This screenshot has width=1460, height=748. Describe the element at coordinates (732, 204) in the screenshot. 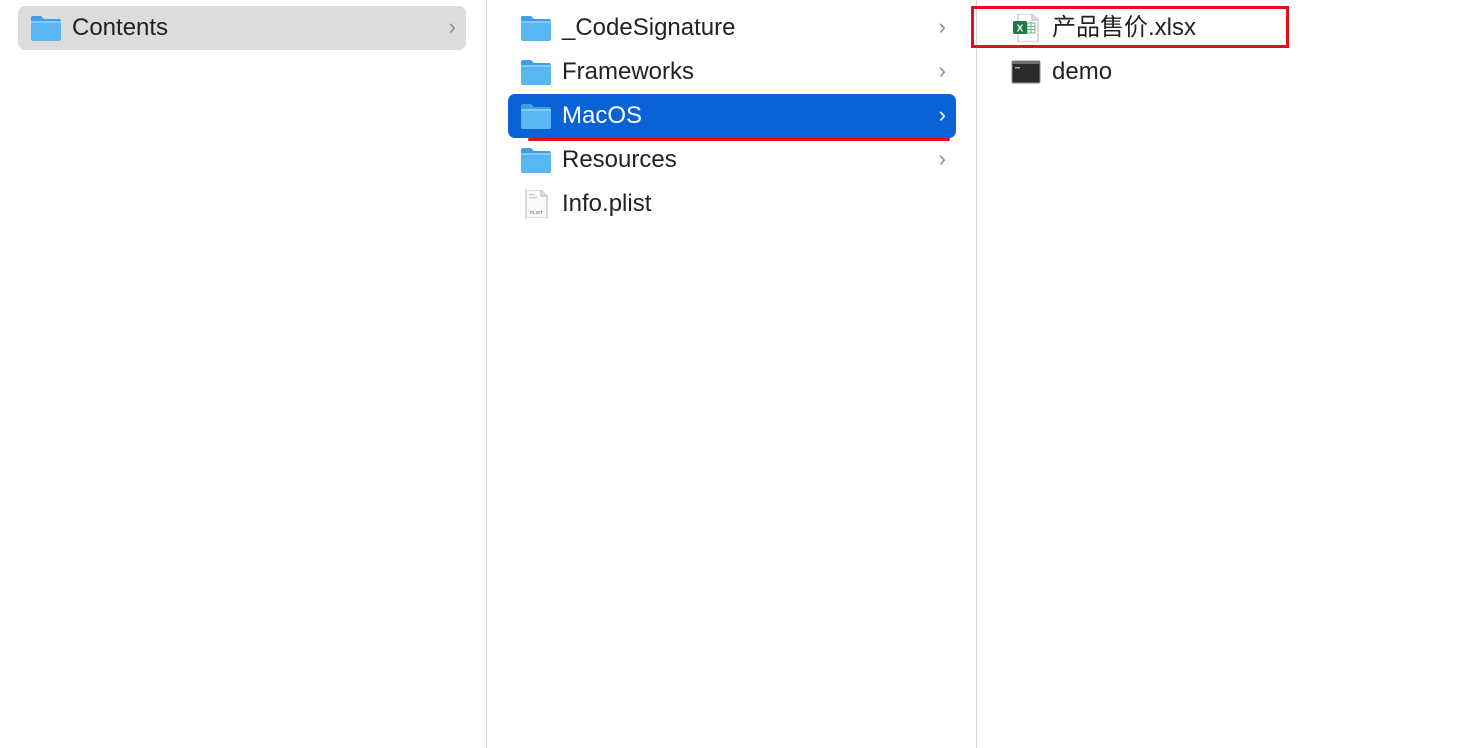

I see `file-row-info-plist: PLIST Info.plist` at that location.